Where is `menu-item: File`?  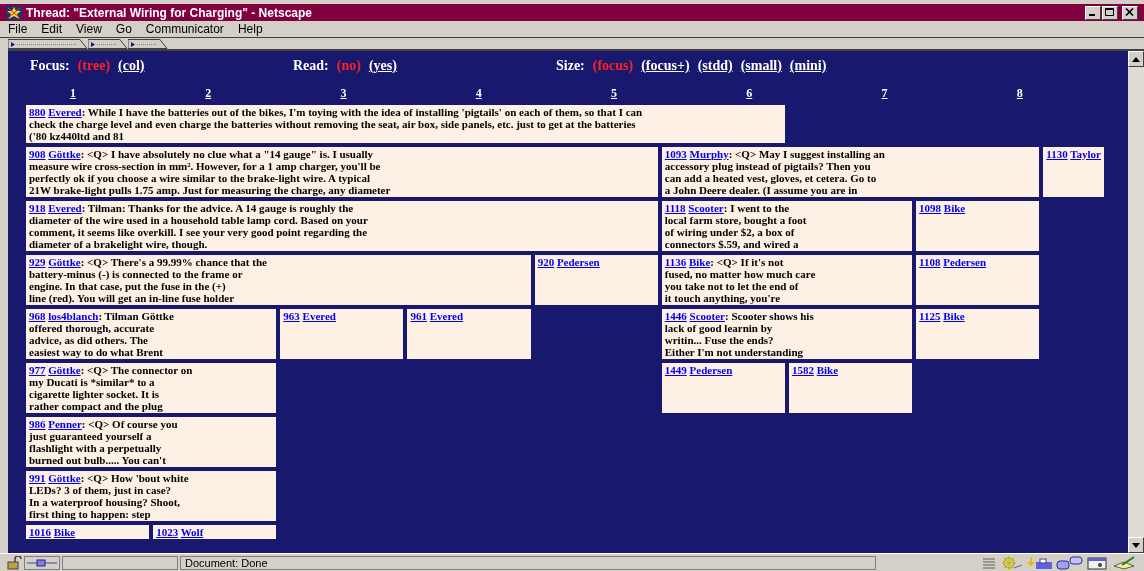 menu-item: File is located at coordinates (18, 29).